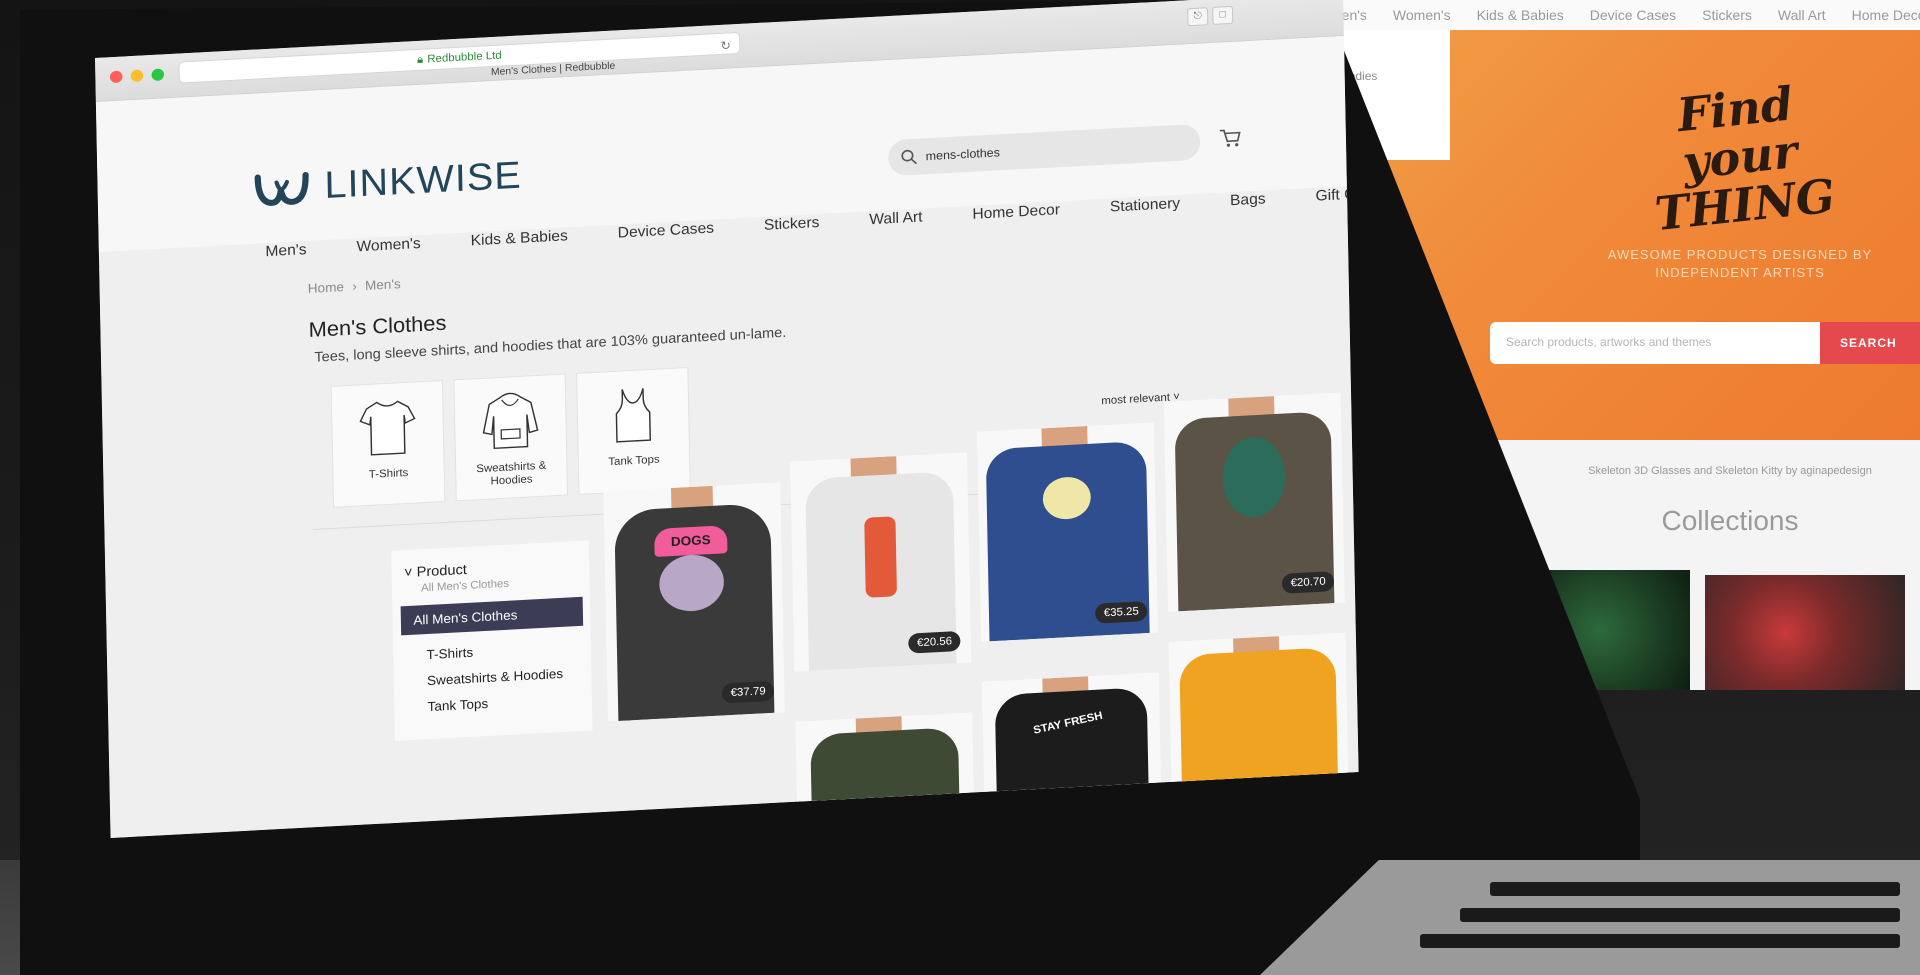  I want to click on search-icon, so click(909, 157).